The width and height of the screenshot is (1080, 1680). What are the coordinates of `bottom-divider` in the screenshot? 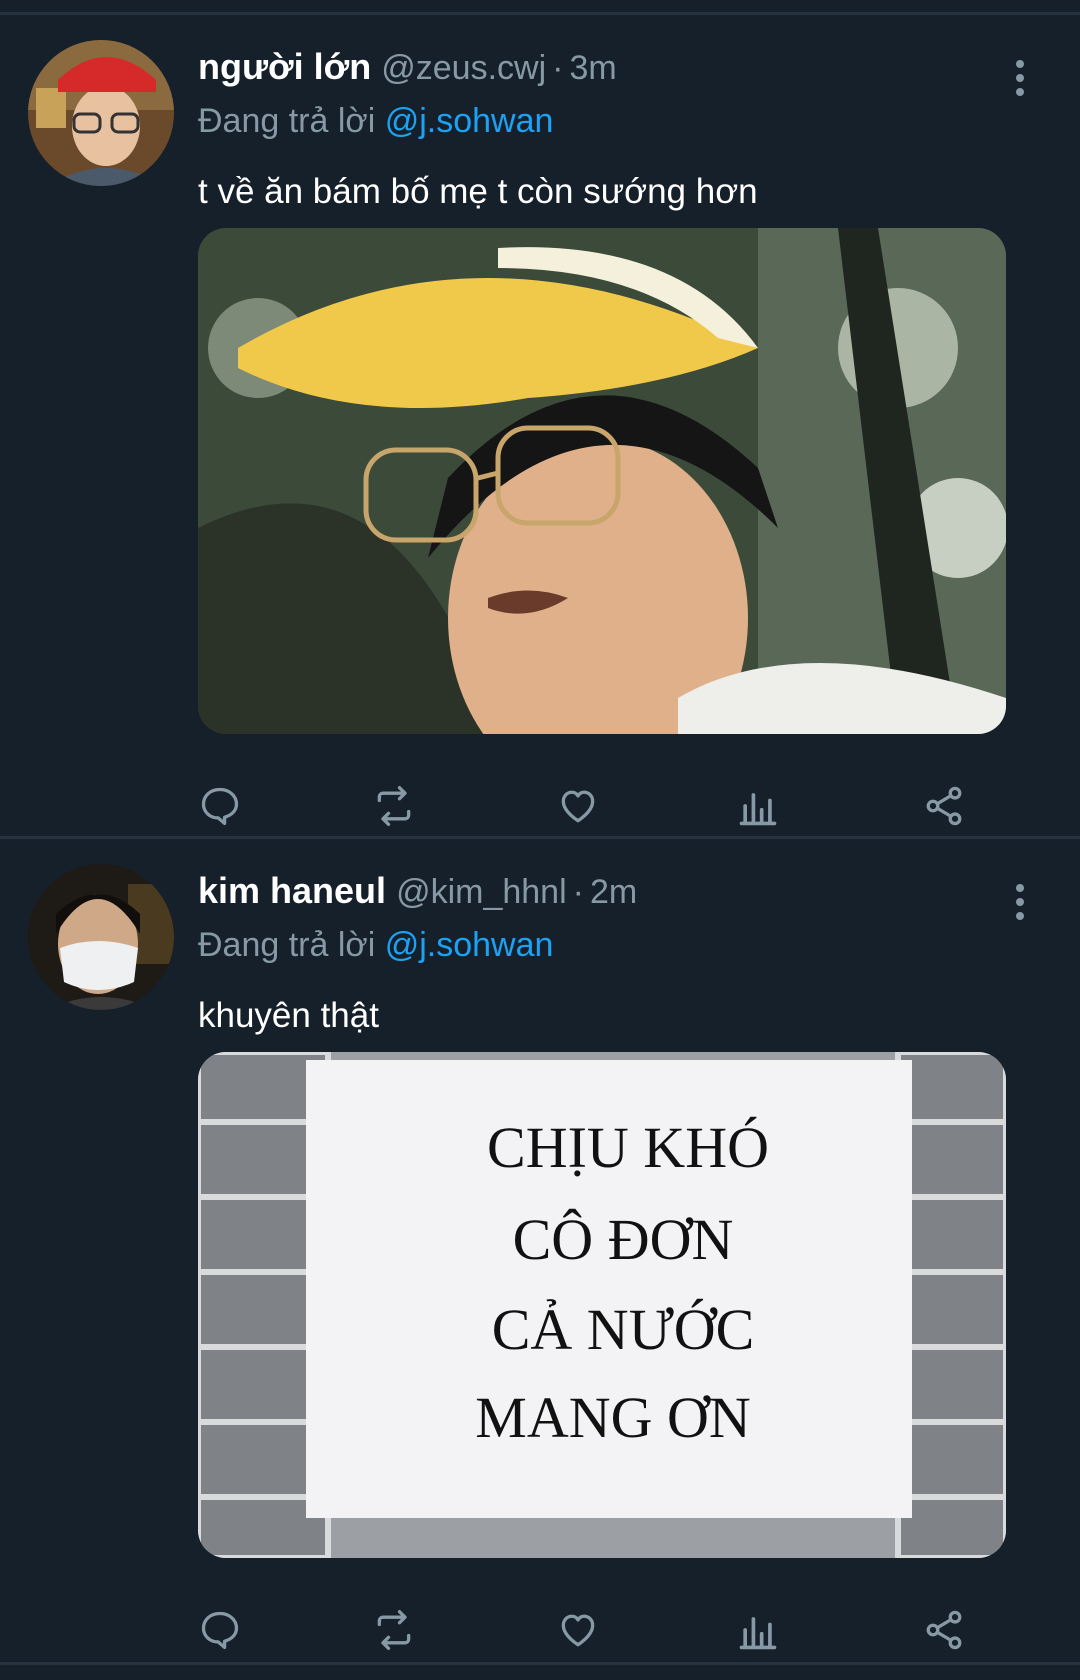 It's located at (540, 1663).